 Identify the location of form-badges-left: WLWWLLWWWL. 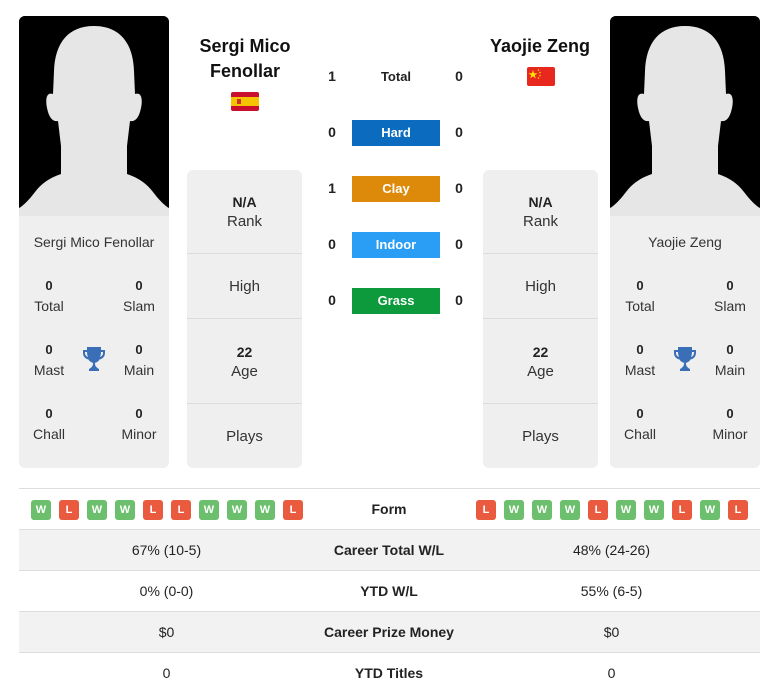
(167, 510).